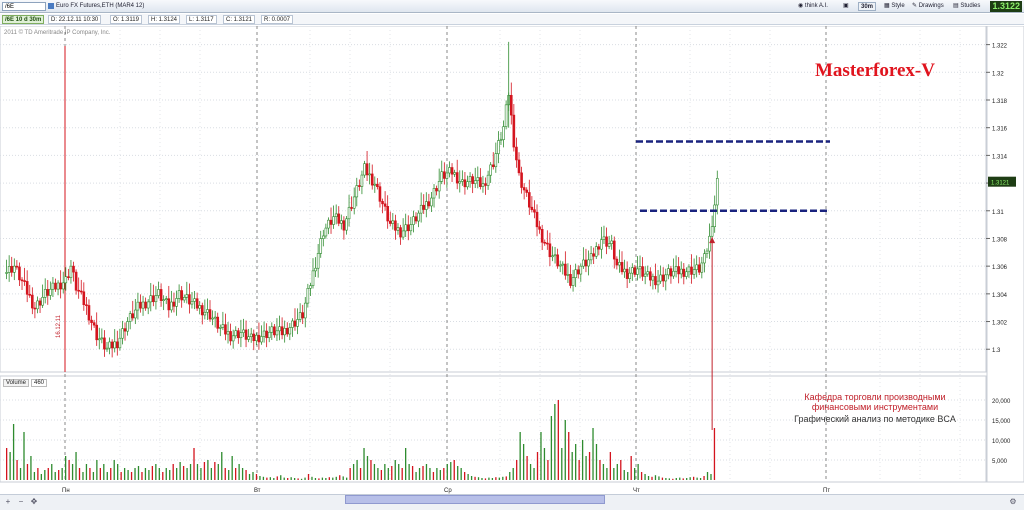 This screenshot has height=510, width=1024. What do you see at coordinates (51, 6) in the screenshot?
I see `symbol-lookup-icon` at bounding box center [51, 6].